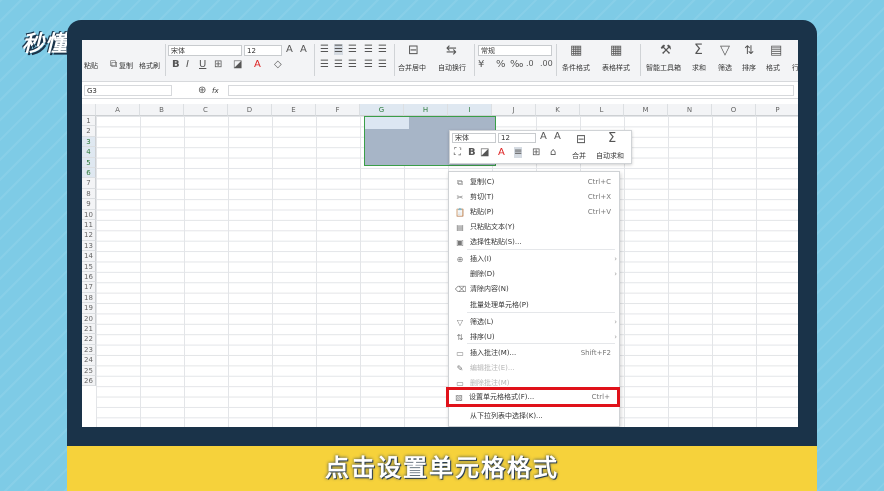 The image size is (884, 491). I want to click on column-header: D, so click(250, 110).